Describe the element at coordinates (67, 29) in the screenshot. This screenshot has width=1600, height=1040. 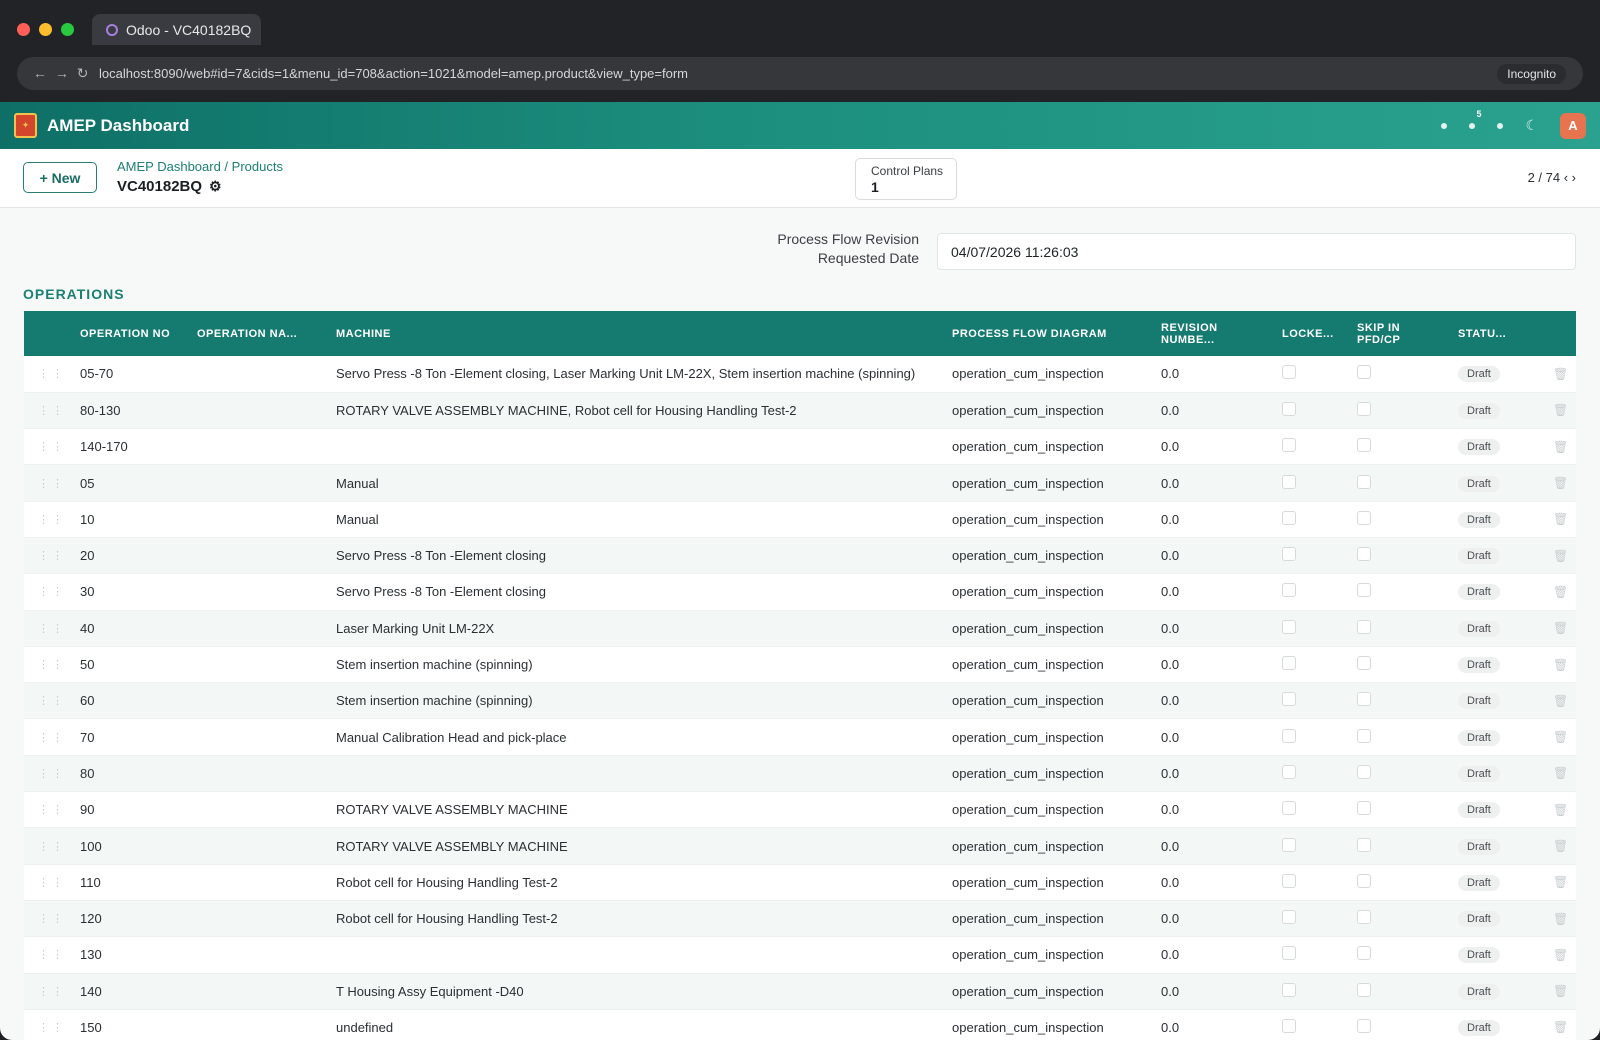
I see `maximize-window-button` at that location.